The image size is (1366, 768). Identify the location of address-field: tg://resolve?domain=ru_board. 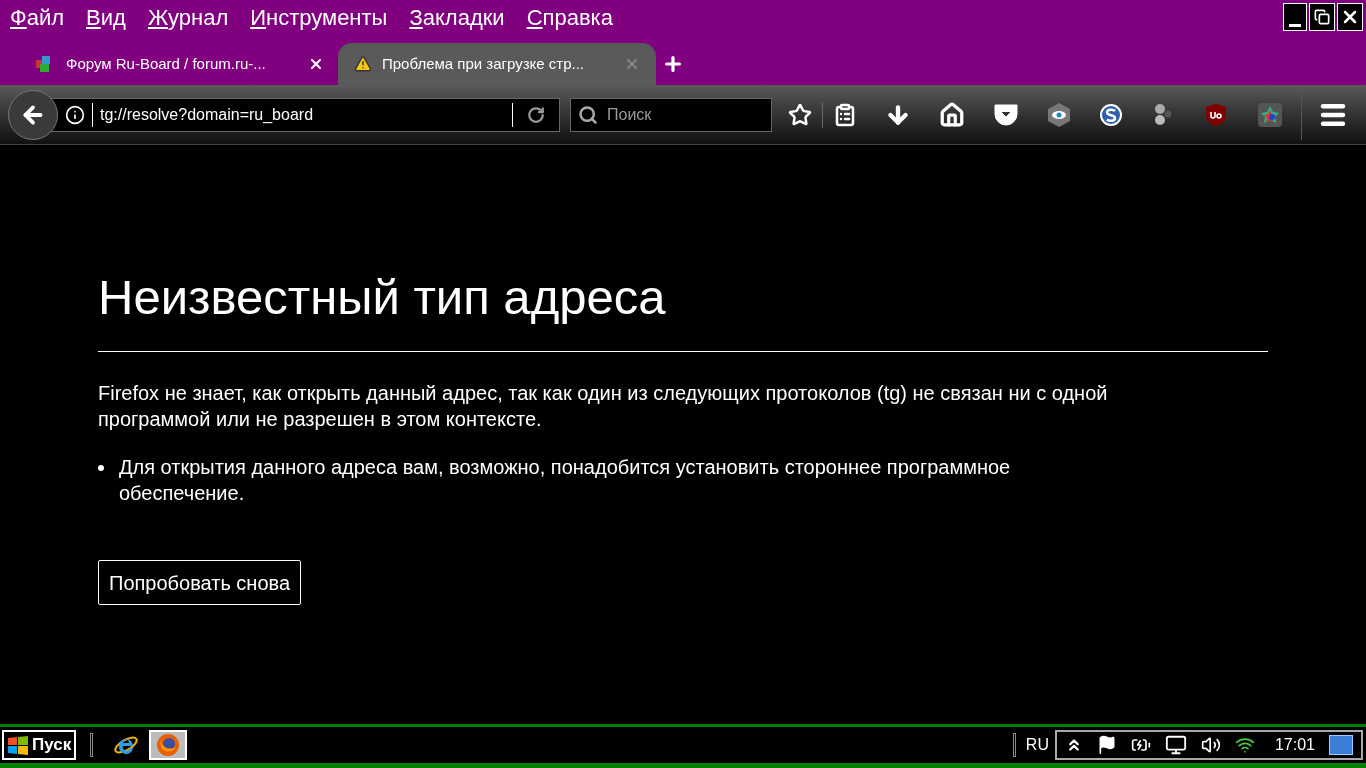
(305, 114).